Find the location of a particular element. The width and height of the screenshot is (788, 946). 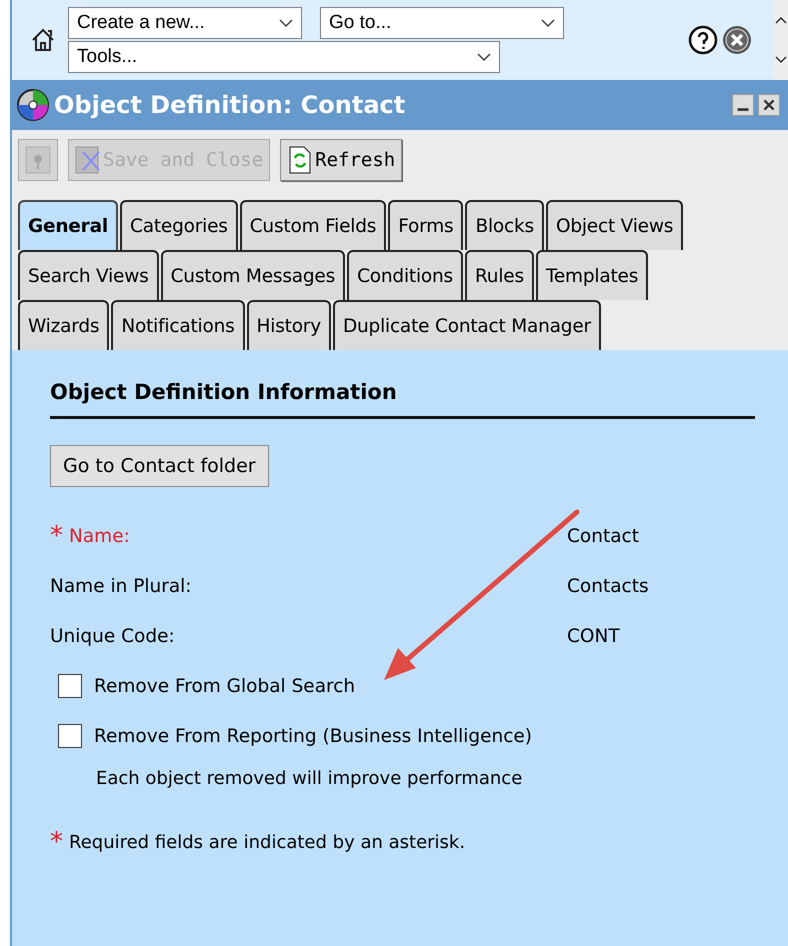

field-value: Contacts is located at coordinates (608, 586).